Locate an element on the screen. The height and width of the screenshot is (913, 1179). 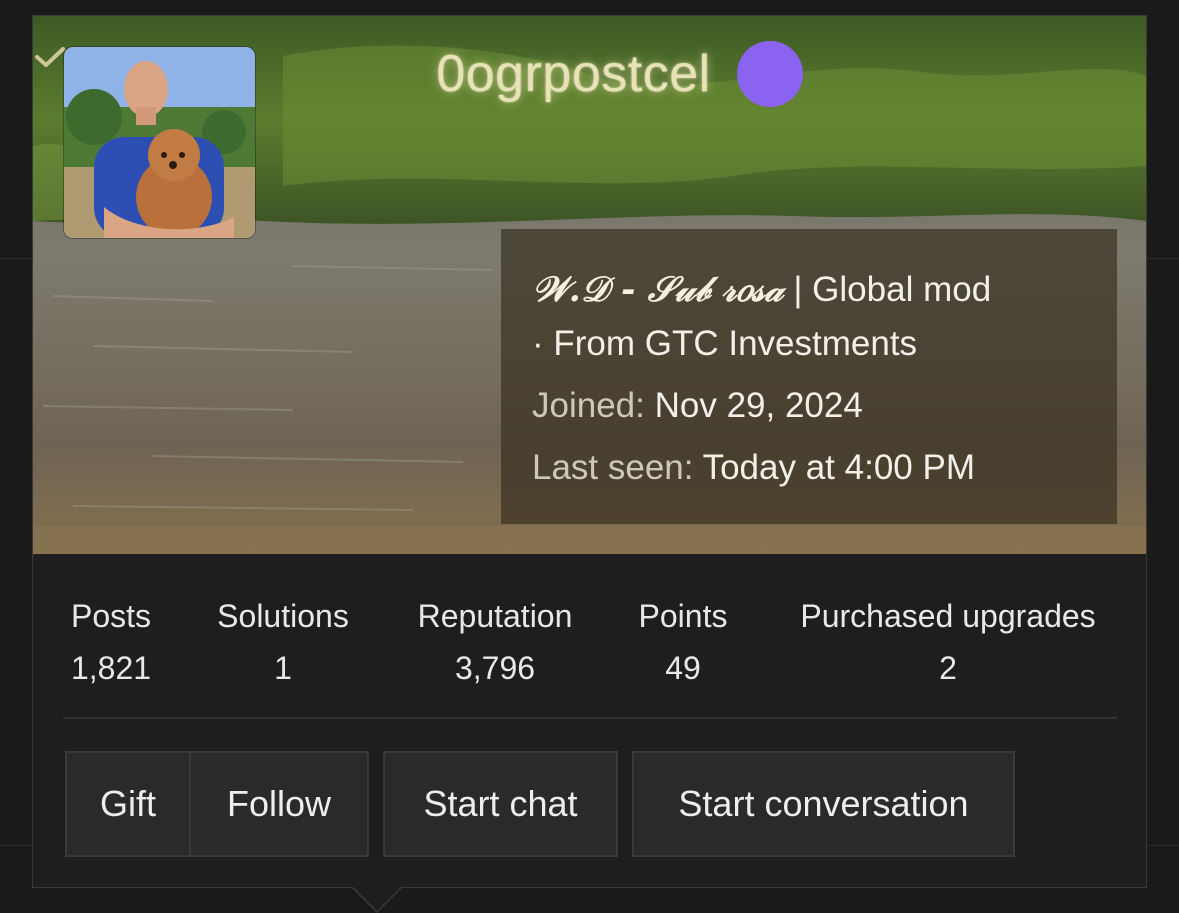
stat-solutions: Solutions 1 is located at coordinates (283, 642).